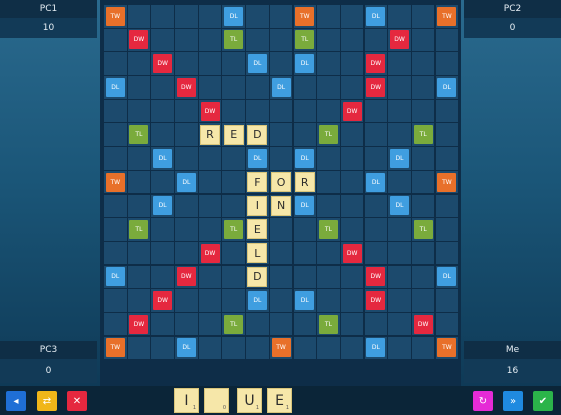  What do you see at coordinates (186, 400) in the screenshot?
I see `rack-tile: I1` at bounding box center [186, 400].